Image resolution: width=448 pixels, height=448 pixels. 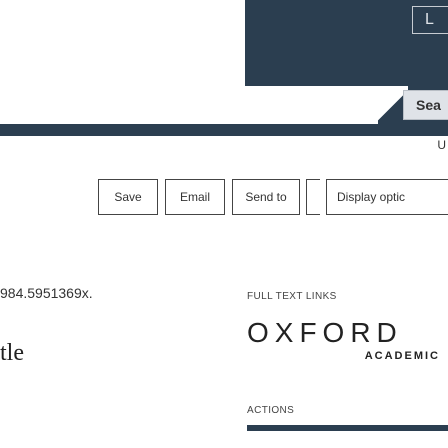 I want to click on login-button-label: L, so click(x=429, y=19).